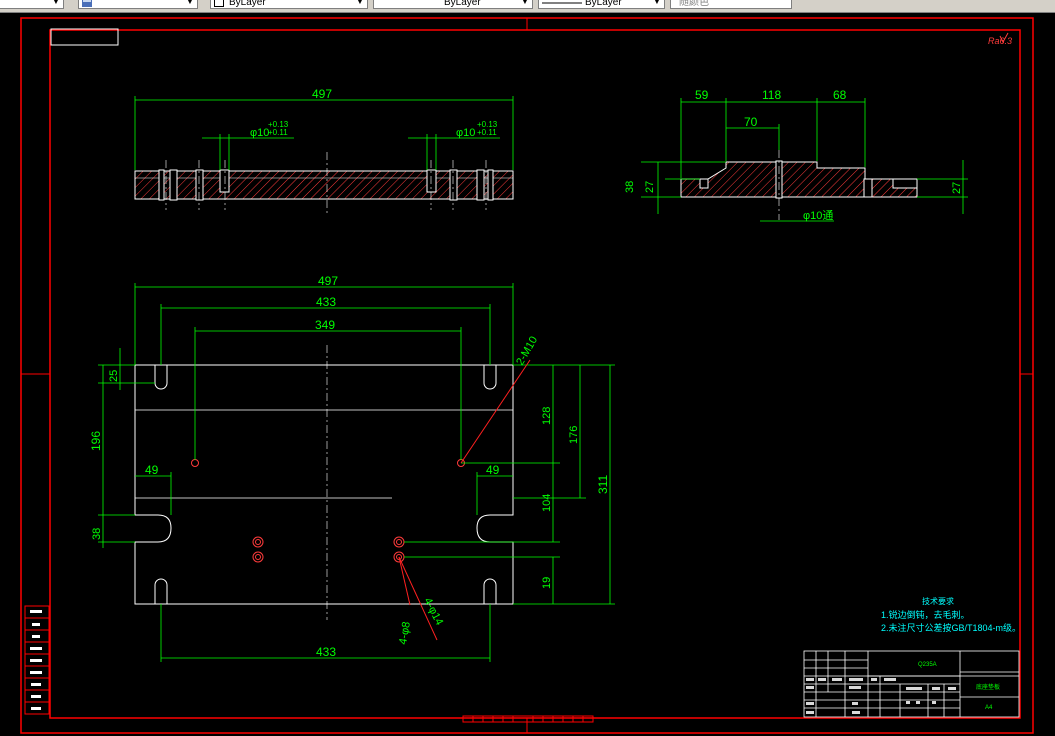 This screenshot has width=1055, height=736. What do you see at coordinates (927, 665) in the screenshot?
I see `title-block-material: Q235A` at bounding box center [927, 665].